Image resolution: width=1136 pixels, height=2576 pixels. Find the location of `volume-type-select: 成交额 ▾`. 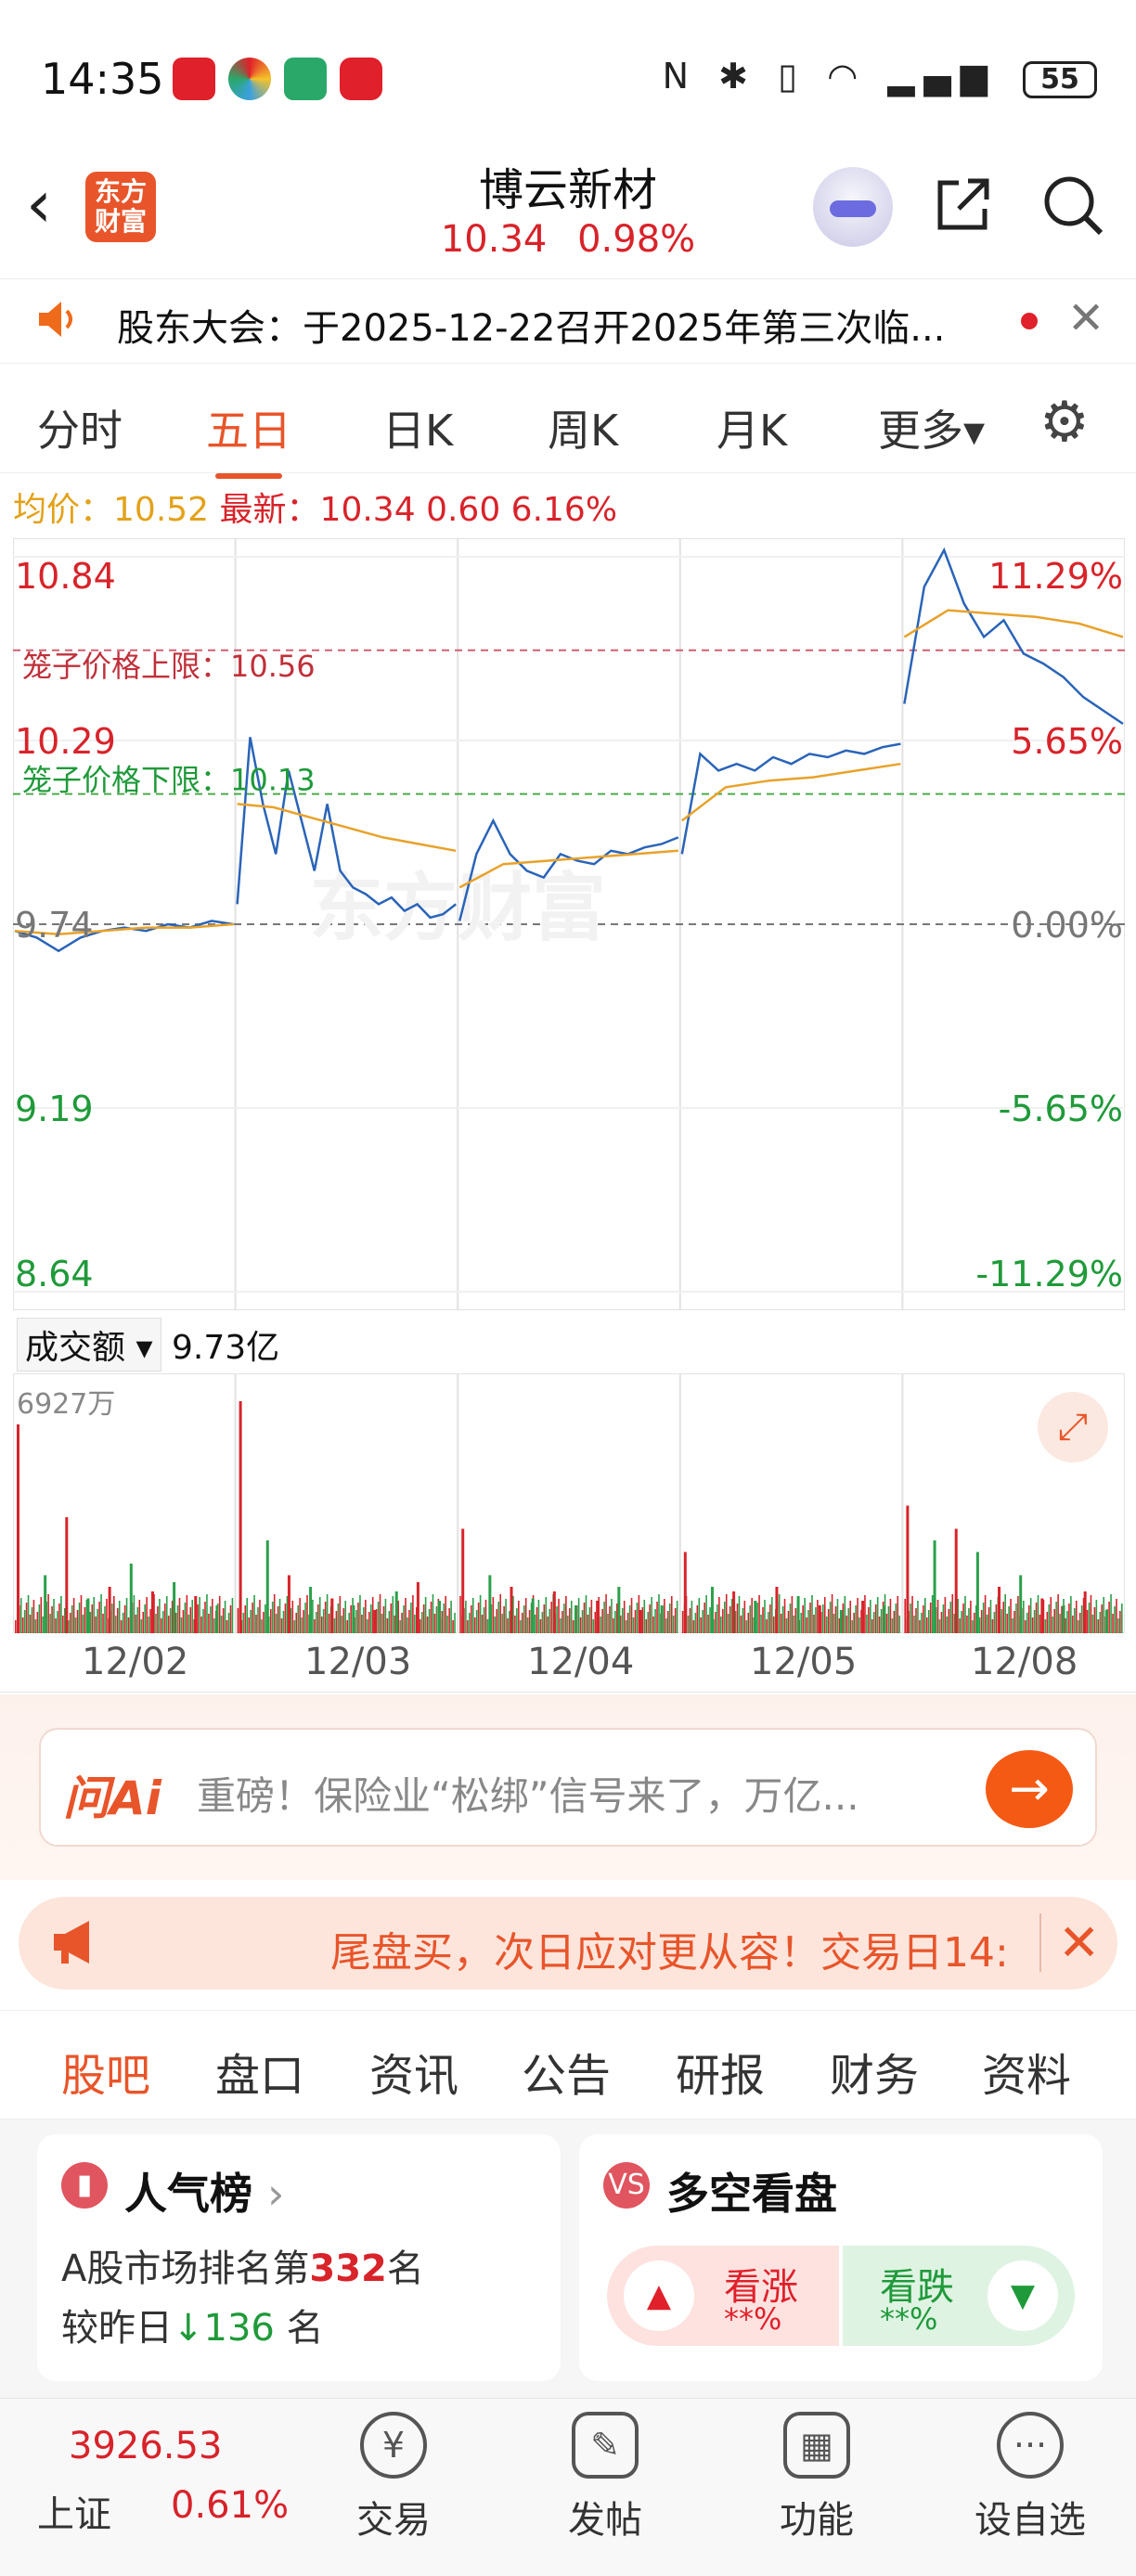

volume-type-select: 成交额 ▾ is located at coordinates (89, 1345).